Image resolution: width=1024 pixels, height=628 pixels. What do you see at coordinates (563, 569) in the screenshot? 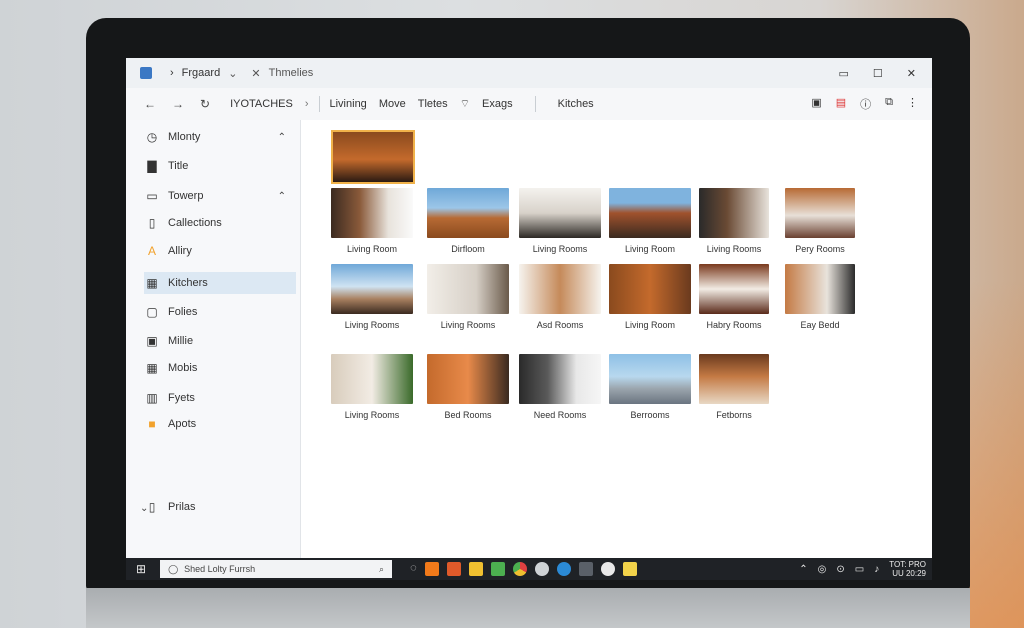
I see `edge-icon` at bounding box center [563, 569].